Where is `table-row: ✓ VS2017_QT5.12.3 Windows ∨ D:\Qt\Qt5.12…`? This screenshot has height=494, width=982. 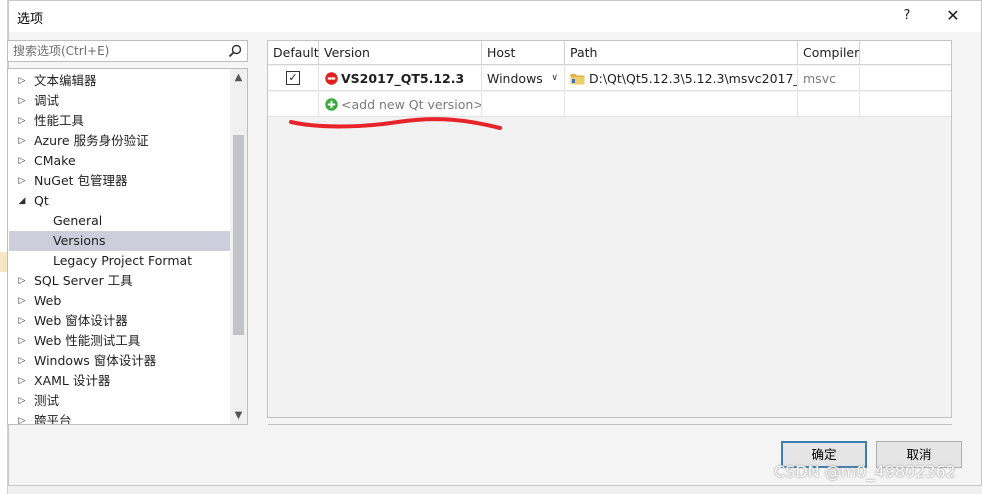
table-row: ✓ VS2017_QT5.12.3 Windows ∨ D:\Qt\Qt5.12… is located at coordinates (609, 78).